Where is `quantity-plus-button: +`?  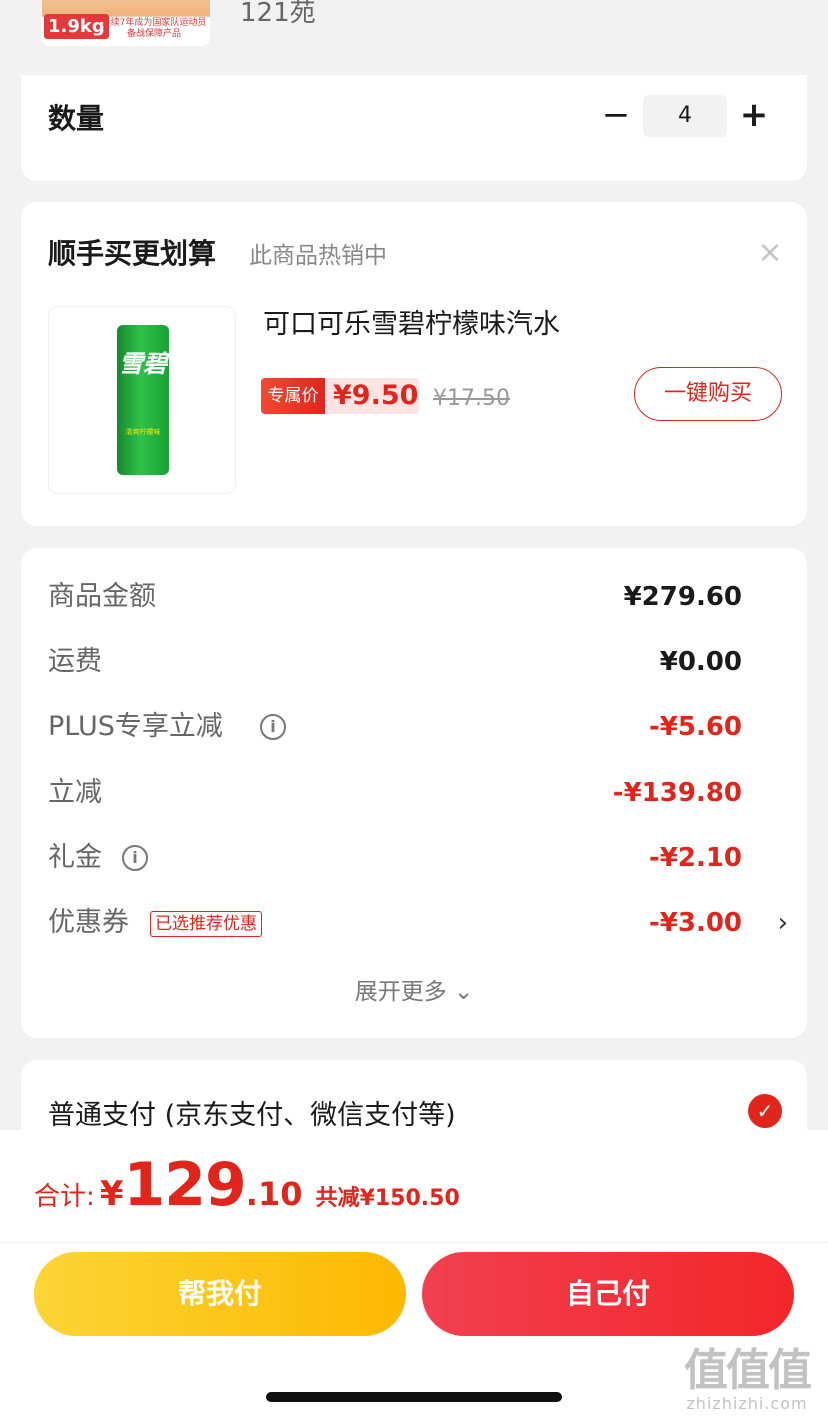
quantity-plus-button: + is located at coordinates (754, 115).